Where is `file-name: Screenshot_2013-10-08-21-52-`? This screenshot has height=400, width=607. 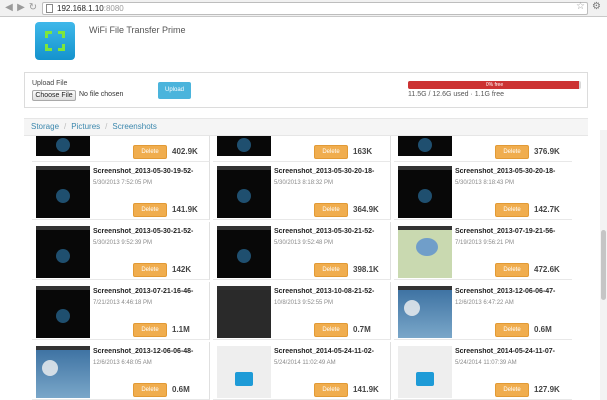 file-name: Screenshot_2013-10-08-21-52- is located at coordinates (332, 291).